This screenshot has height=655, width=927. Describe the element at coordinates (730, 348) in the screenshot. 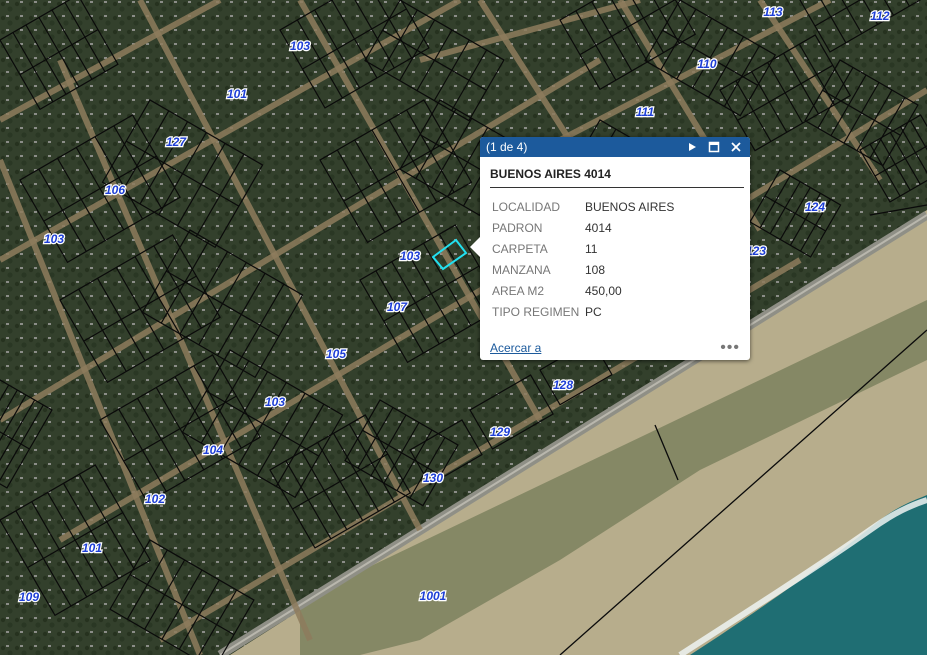

I see `more-actions-button: •••` at that location.